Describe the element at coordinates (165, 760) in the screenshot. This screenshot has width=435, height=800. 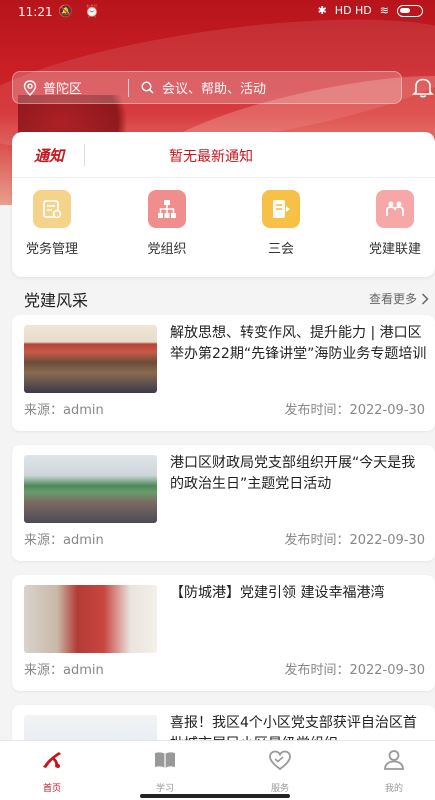
I see `book-icon` at that location.